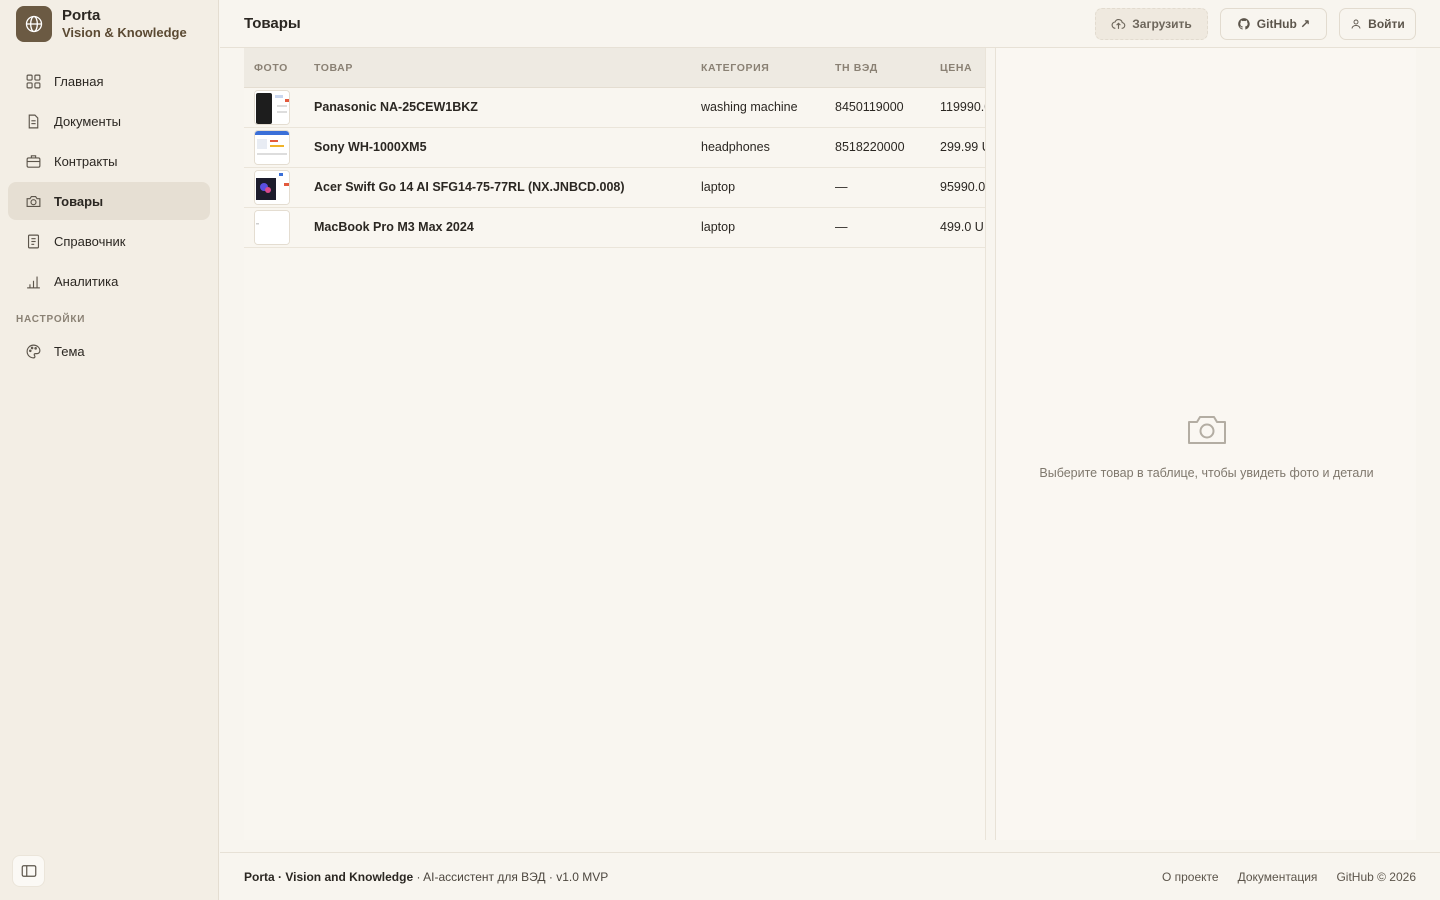 The height and width of the screenshot is (900, 1440). What do you see at coordinates (1118, 23) in the screenshot?
I see `cloud-upload-icon` at bounding box center [1118, 23].